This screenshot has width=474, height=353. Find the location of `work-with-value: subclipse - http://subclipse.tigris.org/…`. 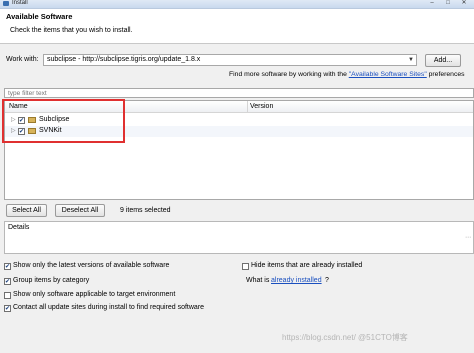

work-with-value: subclipse - http://subclipse.tigris.org/… is located at coordinates (124, 59).